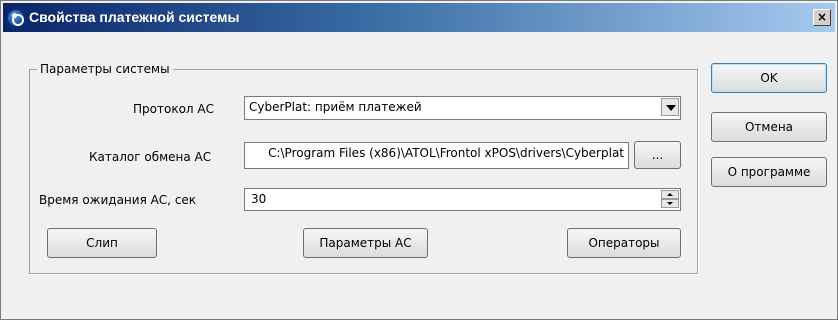  What do you see at coordinates (462, 199) in the screenshot?
I see `timeout-spinbox: 30` at bounding box center [462, 199].